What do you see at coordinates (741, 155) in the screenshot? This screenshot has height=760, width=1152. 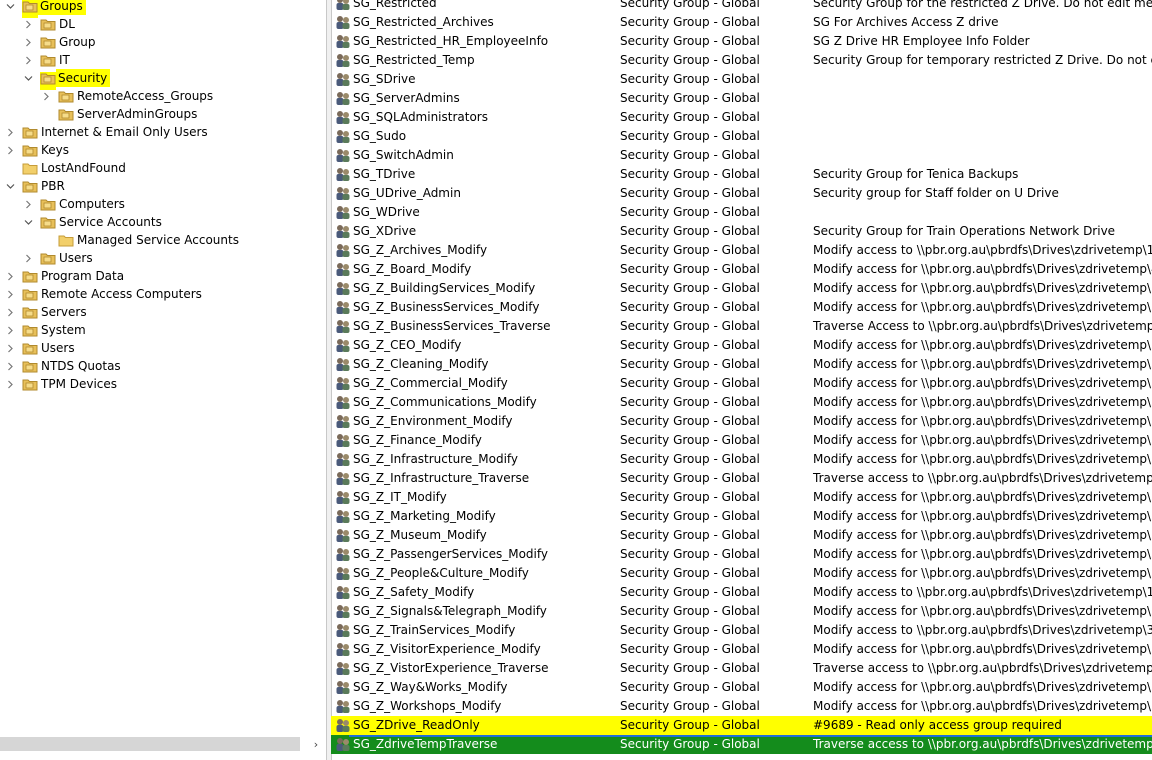 I see `group-row: SG_SwitchAdmin Security Group - Global` at bounding box center [741, 155].